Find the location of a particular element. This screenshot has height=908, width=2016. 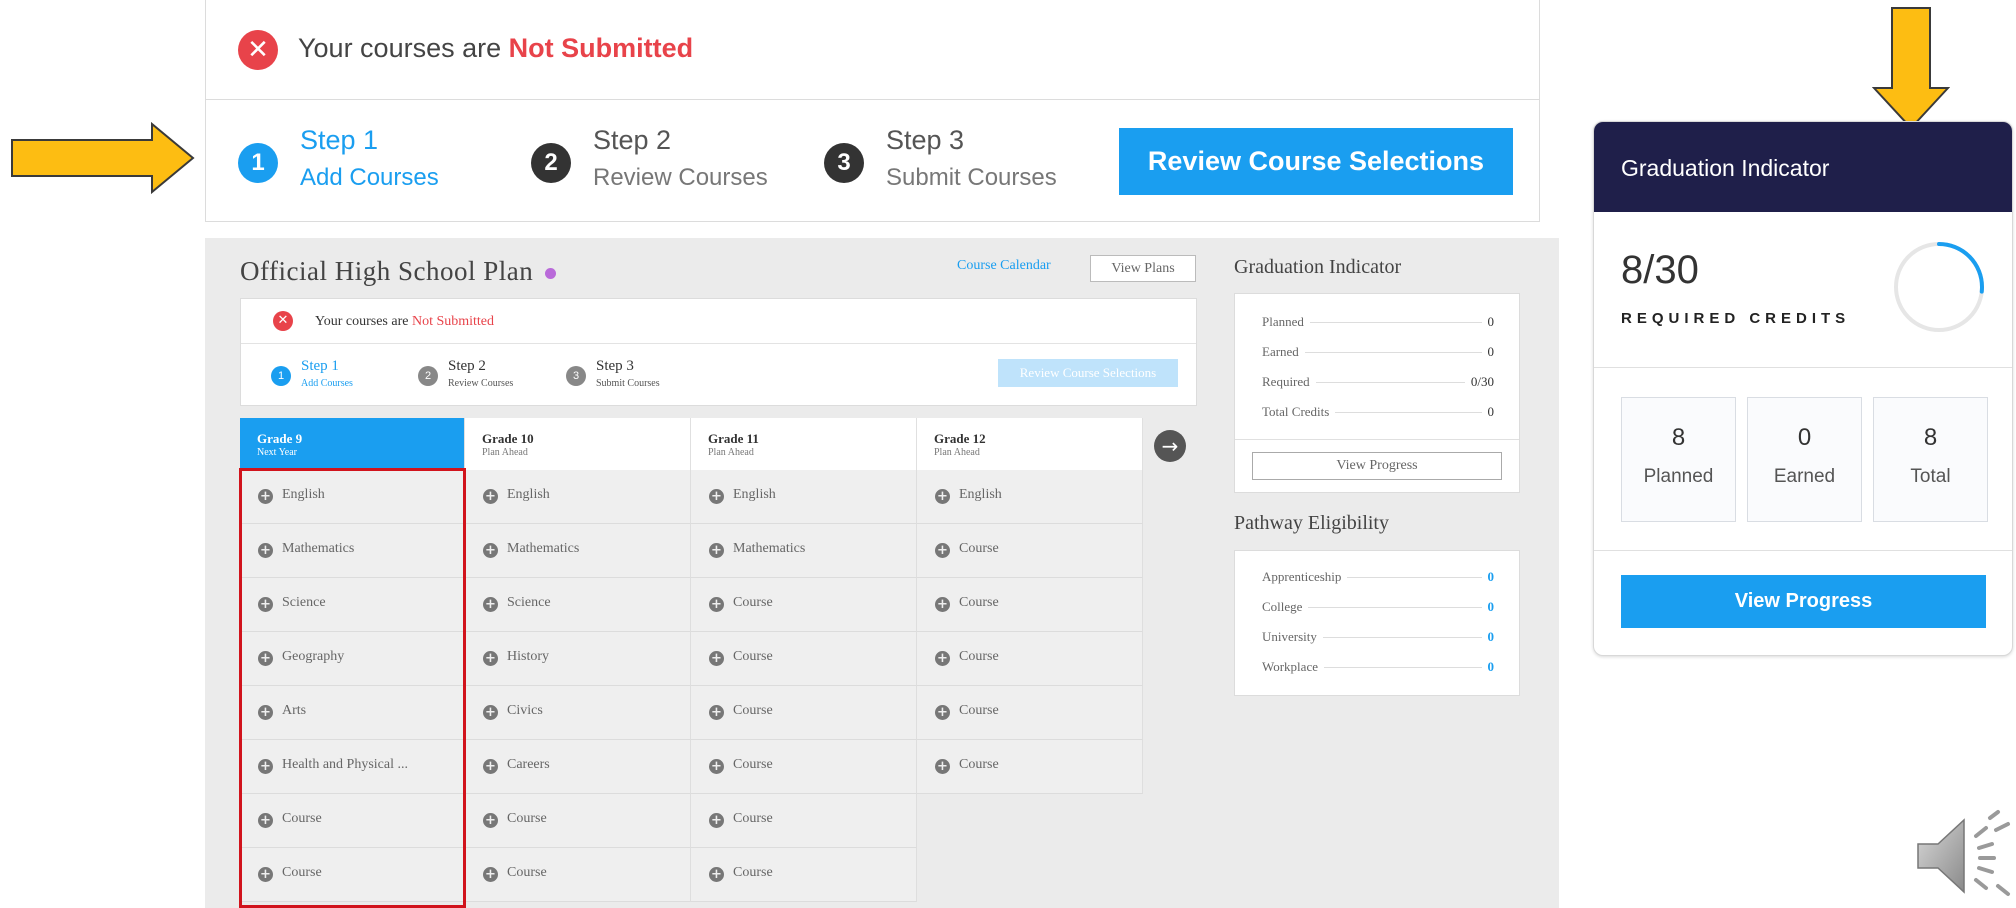

course-slot: + History is located at coordinates (578, 659).